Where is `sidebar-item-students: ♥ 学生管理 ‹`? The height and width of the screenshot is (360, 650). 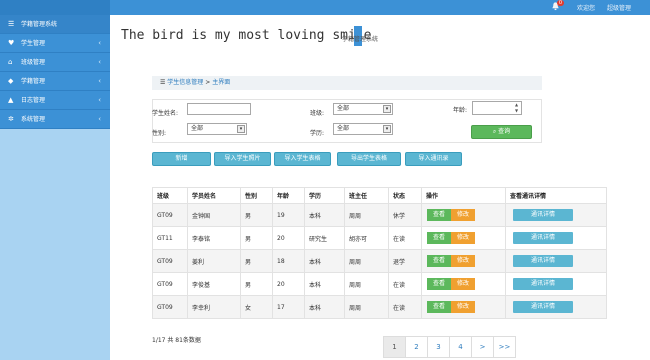 sidebar-item-students: ♥ 学生管理 ‹ is located at coordinates (55, 43).